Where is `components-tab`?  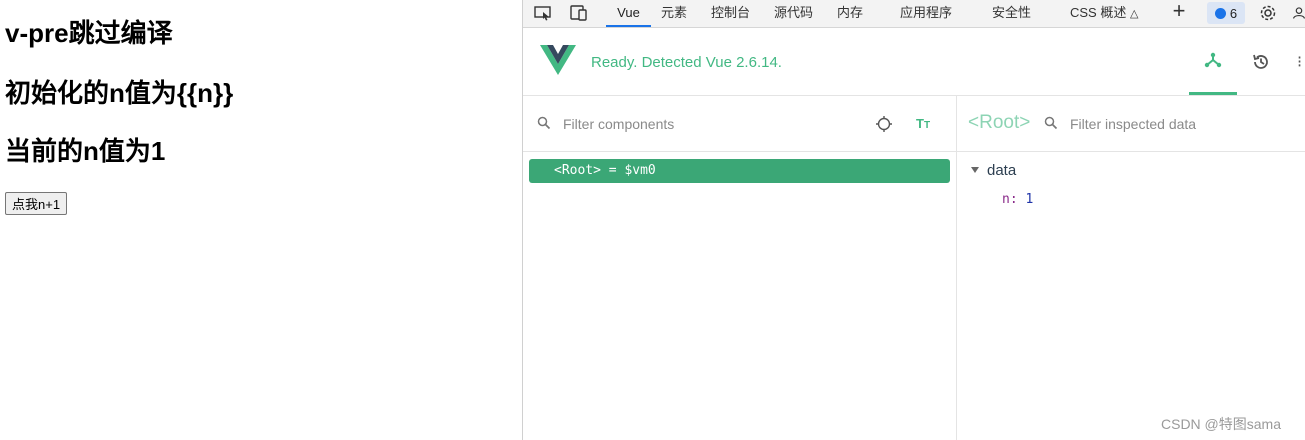 components-tab is located at coordinates (1213, 61).